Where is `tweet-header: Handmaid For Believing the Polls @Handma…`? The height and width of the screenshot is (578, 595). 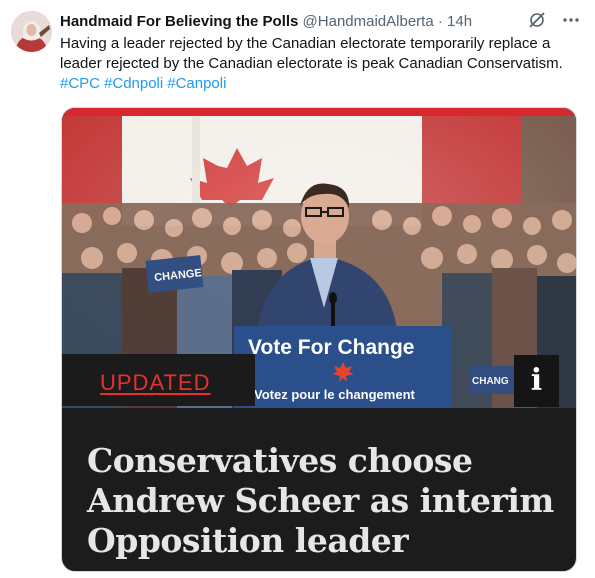 tweet-header: Handmaid For Believing the Polls @Handma… is located at coordinates (320, 23).